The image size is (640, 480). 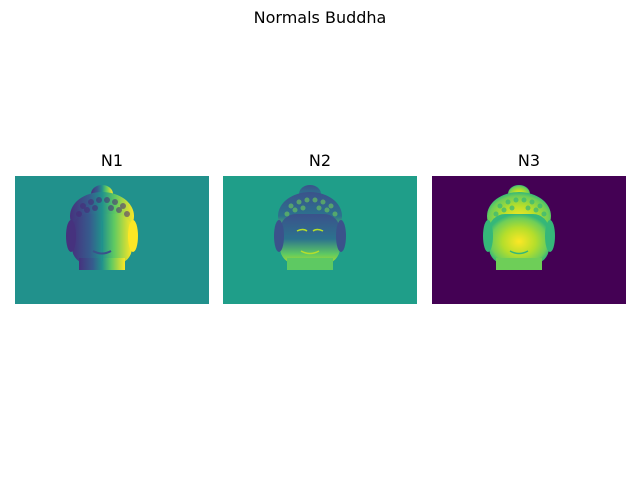 I want to click on image-panel-n3, so click(x=529, y=240).